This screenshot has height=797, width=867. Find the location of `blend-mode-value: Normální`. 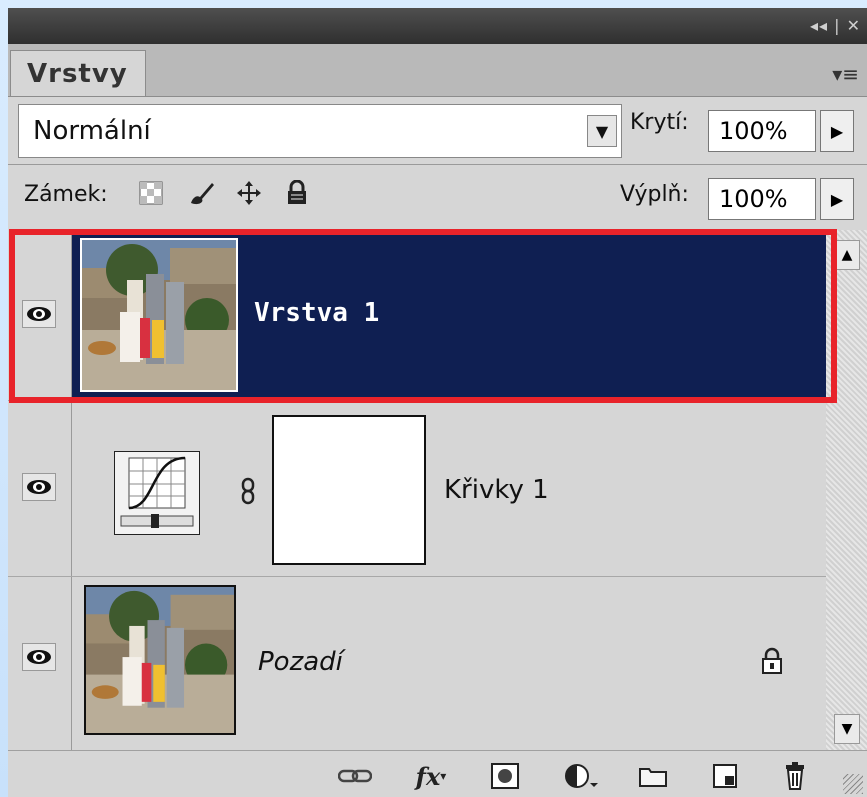

blend-mode-value: Normální is located at coordinates (92, 131).